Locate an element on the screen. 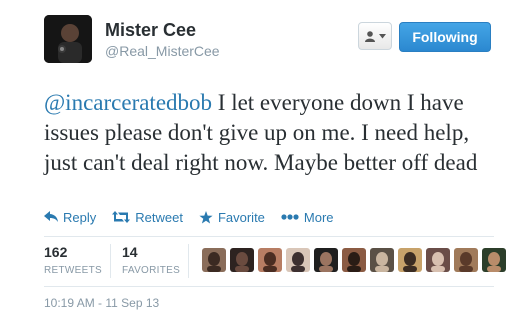  tweet-actions: Reply Retweet Favorite More is located at coordinates (197, 217).